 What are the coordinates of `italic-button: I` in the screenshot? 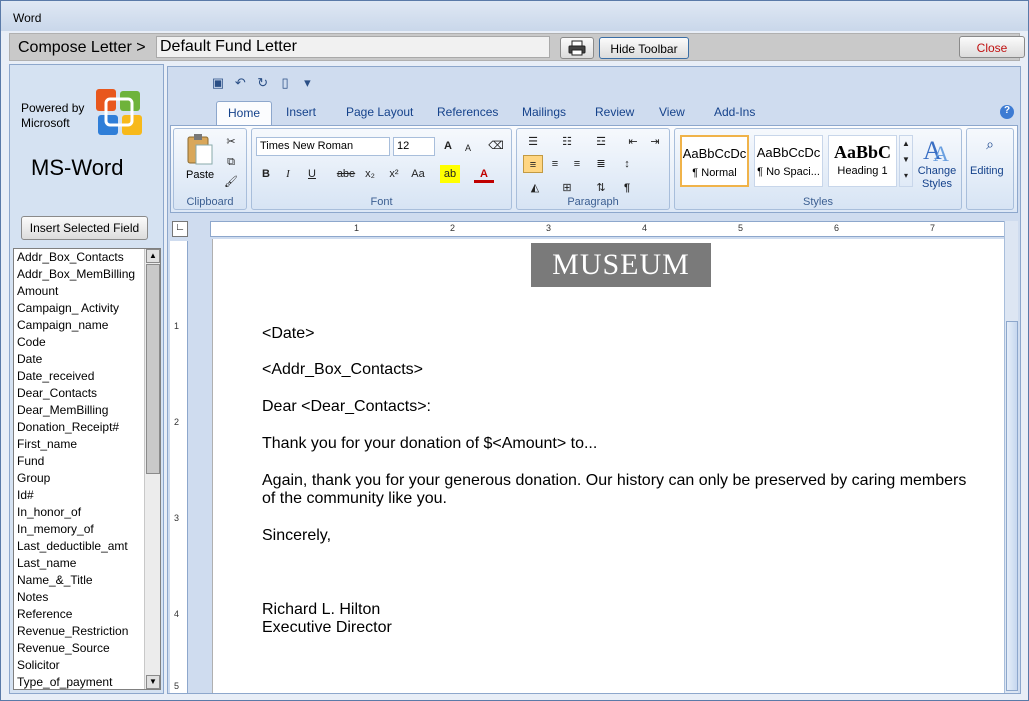 It's located at (288, 174).